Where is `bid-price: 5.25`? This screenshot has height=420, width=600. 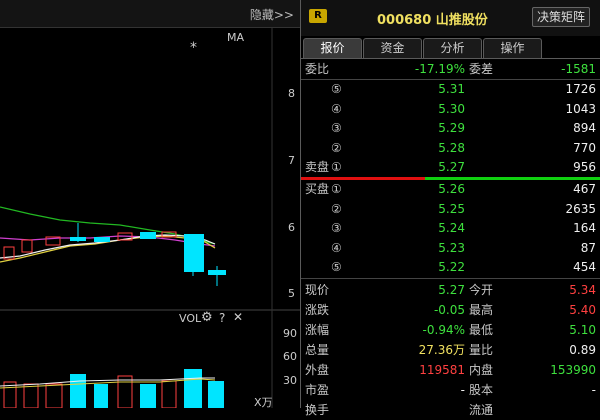
bid-price: 5.25 is located at coordinates (451, 208).